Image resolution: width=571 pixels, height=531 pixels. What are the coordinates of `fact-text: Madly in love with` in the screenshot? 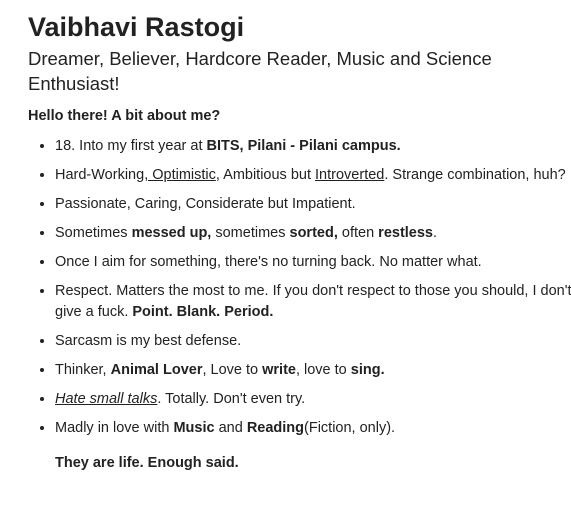 It's located at (114, 428).